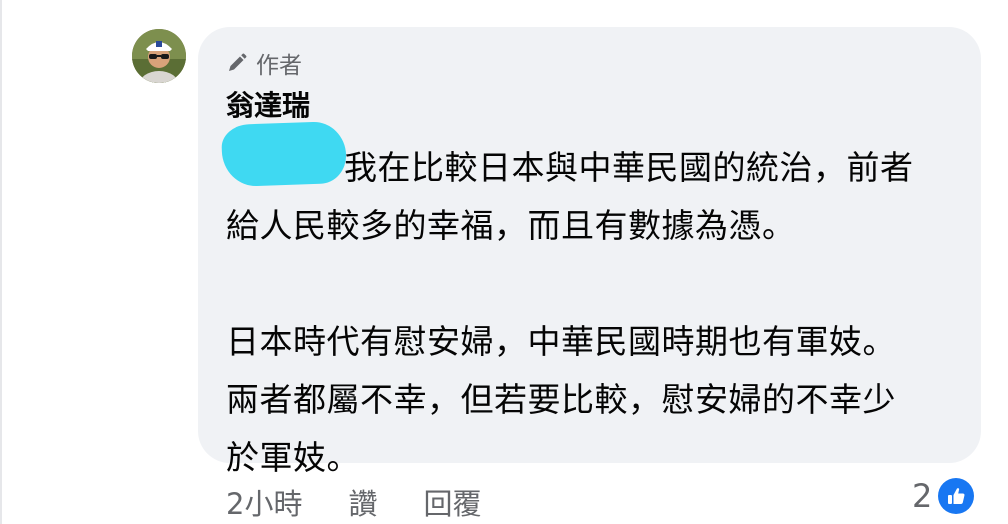 This screenshot has height=524, width=1008. What do you see at coordinates (629, 167) in the screenshot?
I see `comment-line: 我在比較日本與中華民國的統治，前者` at bounding box center [629, 167].